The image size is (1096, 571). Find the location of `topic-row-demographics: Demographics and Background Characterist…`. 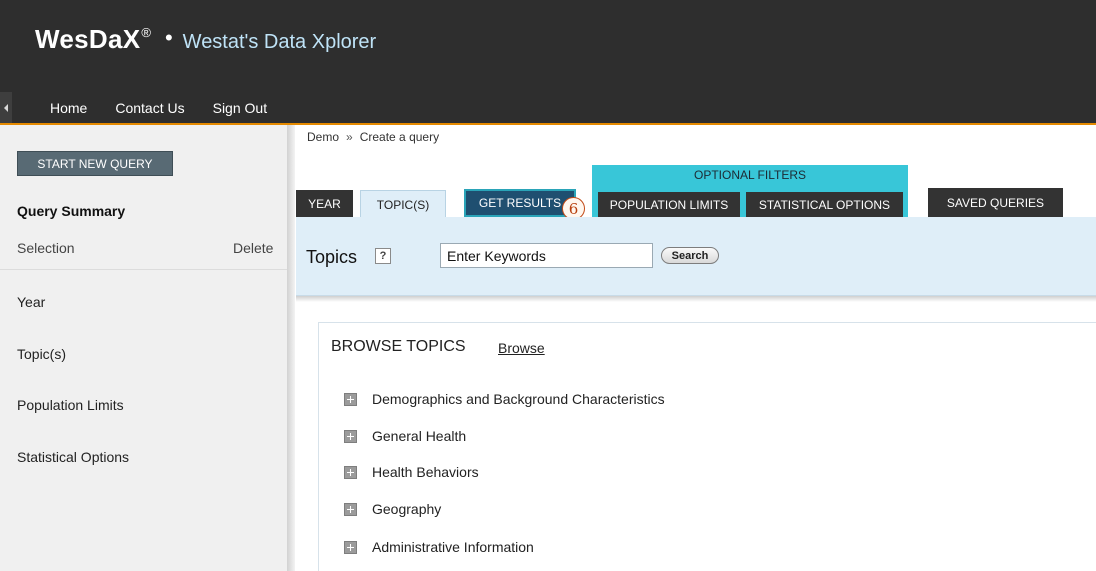

topic-row-demographics: Demographics and Background Characterist… is located at coordinates (504, 399).